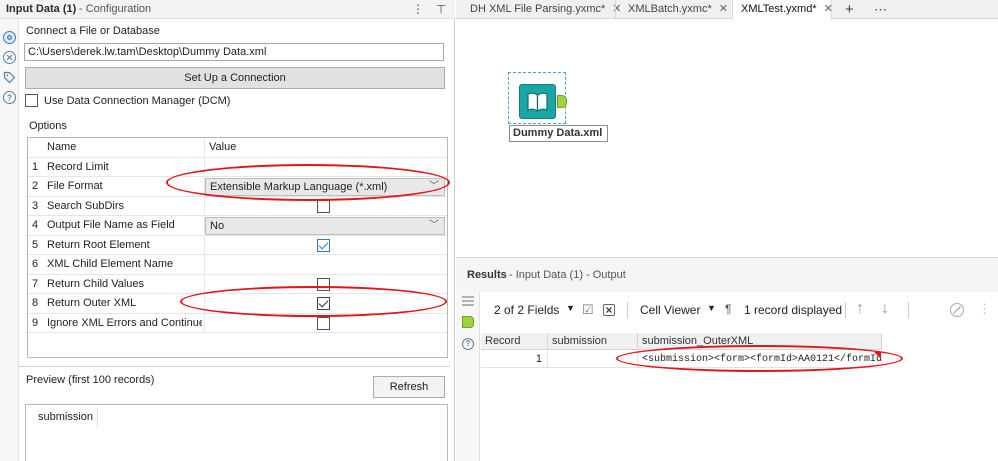 The height and width of the screenshot is (461, 998). I want to click on option-name: Return Root Element, so click(98, 244).